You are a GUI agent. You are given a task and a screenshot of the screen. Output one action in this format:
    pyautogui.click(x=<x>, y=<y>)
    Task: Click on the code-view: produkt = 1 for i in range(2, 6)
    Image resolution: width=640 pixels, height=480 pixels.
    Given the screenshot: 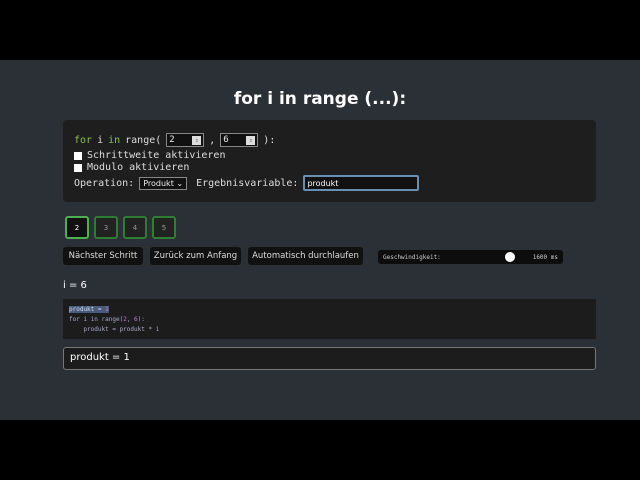 What is the action you would take?
    pyautogui.click(x=329, y=319)
    